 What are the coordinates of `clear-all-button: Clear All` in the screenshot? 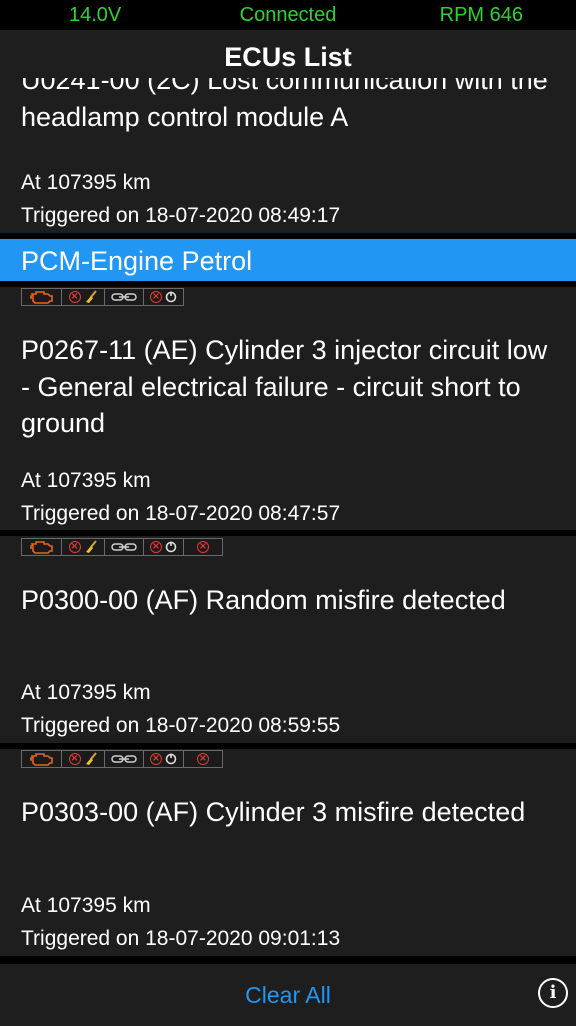 It's located at (288, 995).